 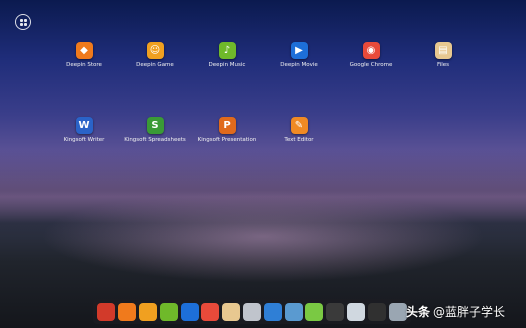 What do you see at coordinates (84, 50) in the screenshot?
I see `store-icon: ◆` at bounding box center [84, 50].